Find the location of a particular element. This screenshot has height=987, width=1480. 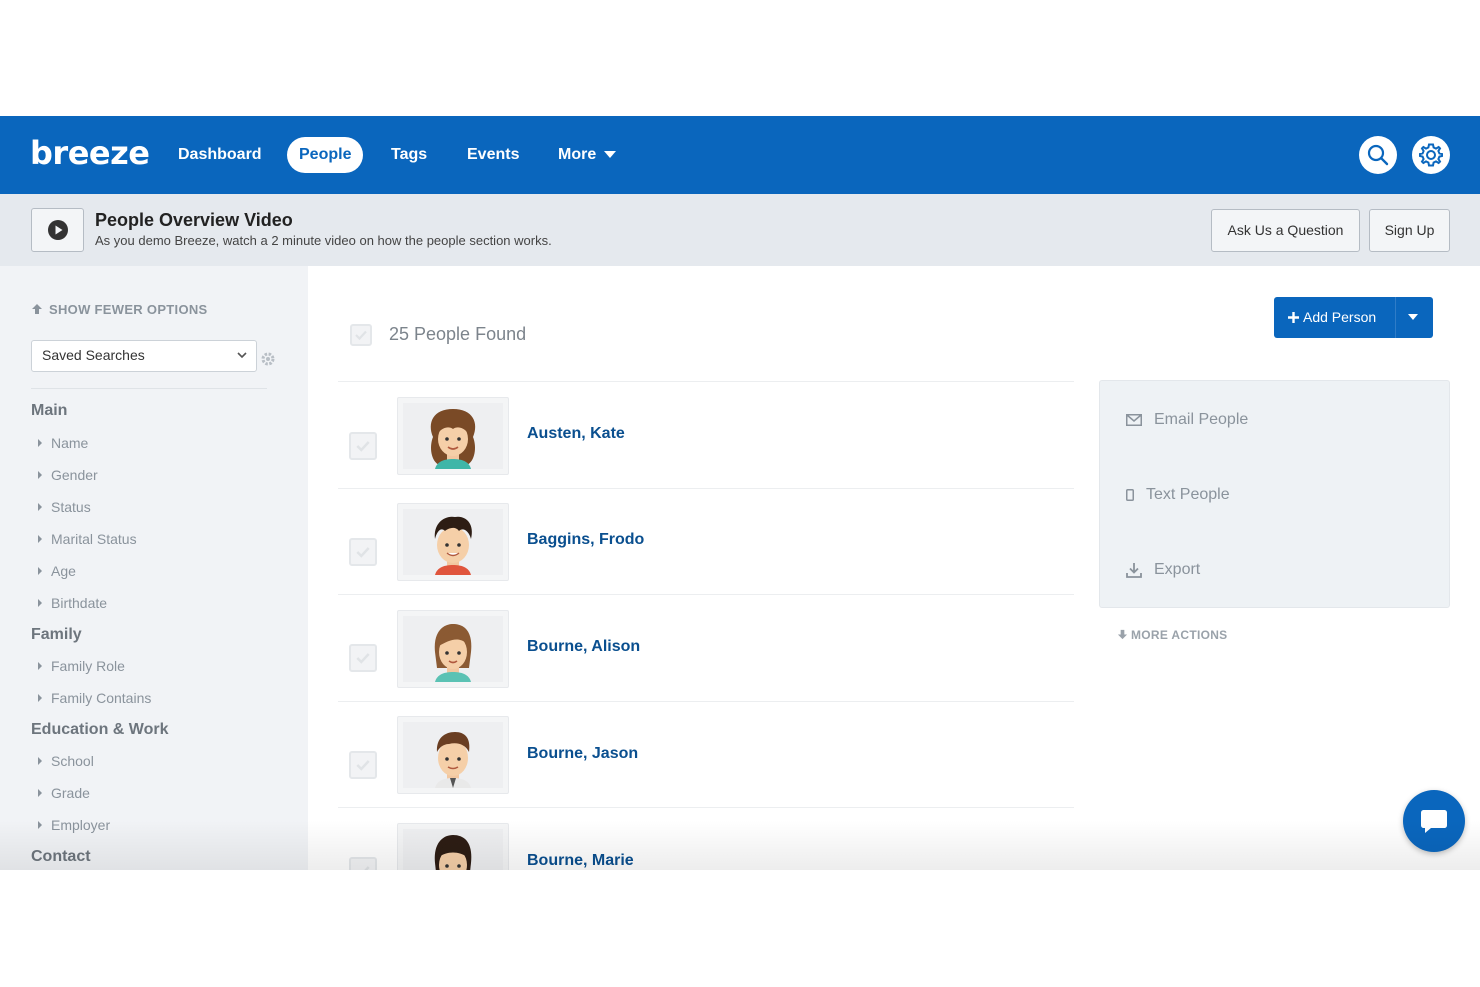

filter-label: School is located at coordinates (72, 761).